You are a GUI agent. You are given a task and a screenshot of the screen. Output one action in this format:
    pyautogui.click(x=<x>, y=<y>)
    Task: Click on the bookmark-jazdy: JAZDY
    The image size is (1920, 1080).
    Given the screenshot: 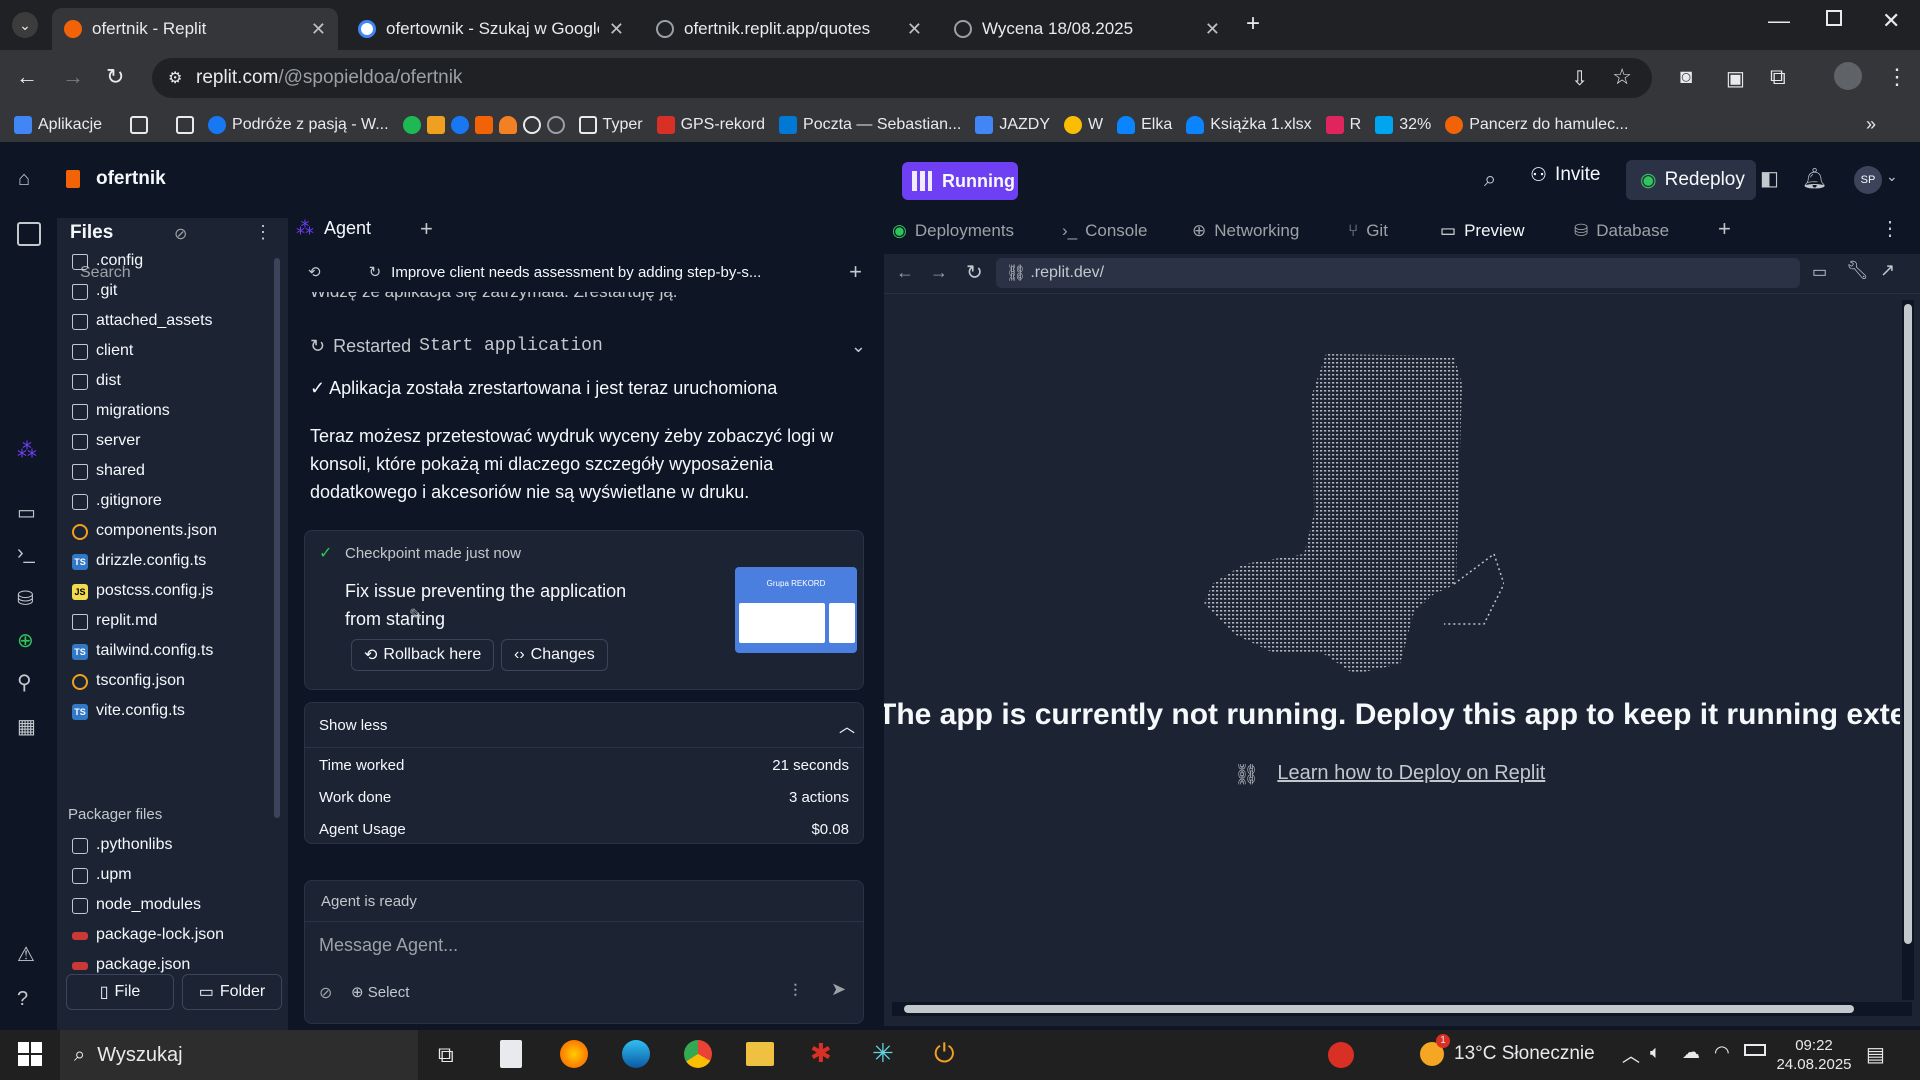 What is the action you would take?
    pyautogui.click(x=1012, y=125)
    